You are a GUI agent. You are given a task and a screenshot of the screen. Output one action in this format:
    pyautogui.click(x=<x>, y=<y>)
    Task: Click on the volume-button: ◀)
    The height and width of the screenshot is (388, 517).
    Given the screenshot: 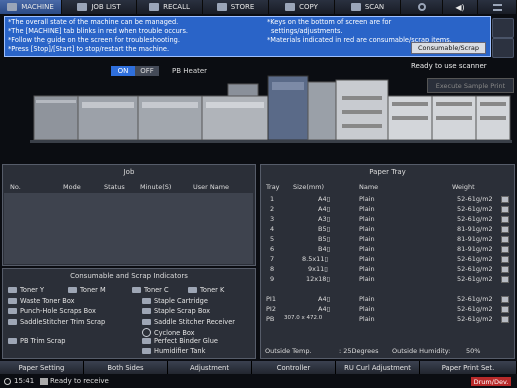 What is the action you would take?
    pyautogui.click(x=460, y=7)
    